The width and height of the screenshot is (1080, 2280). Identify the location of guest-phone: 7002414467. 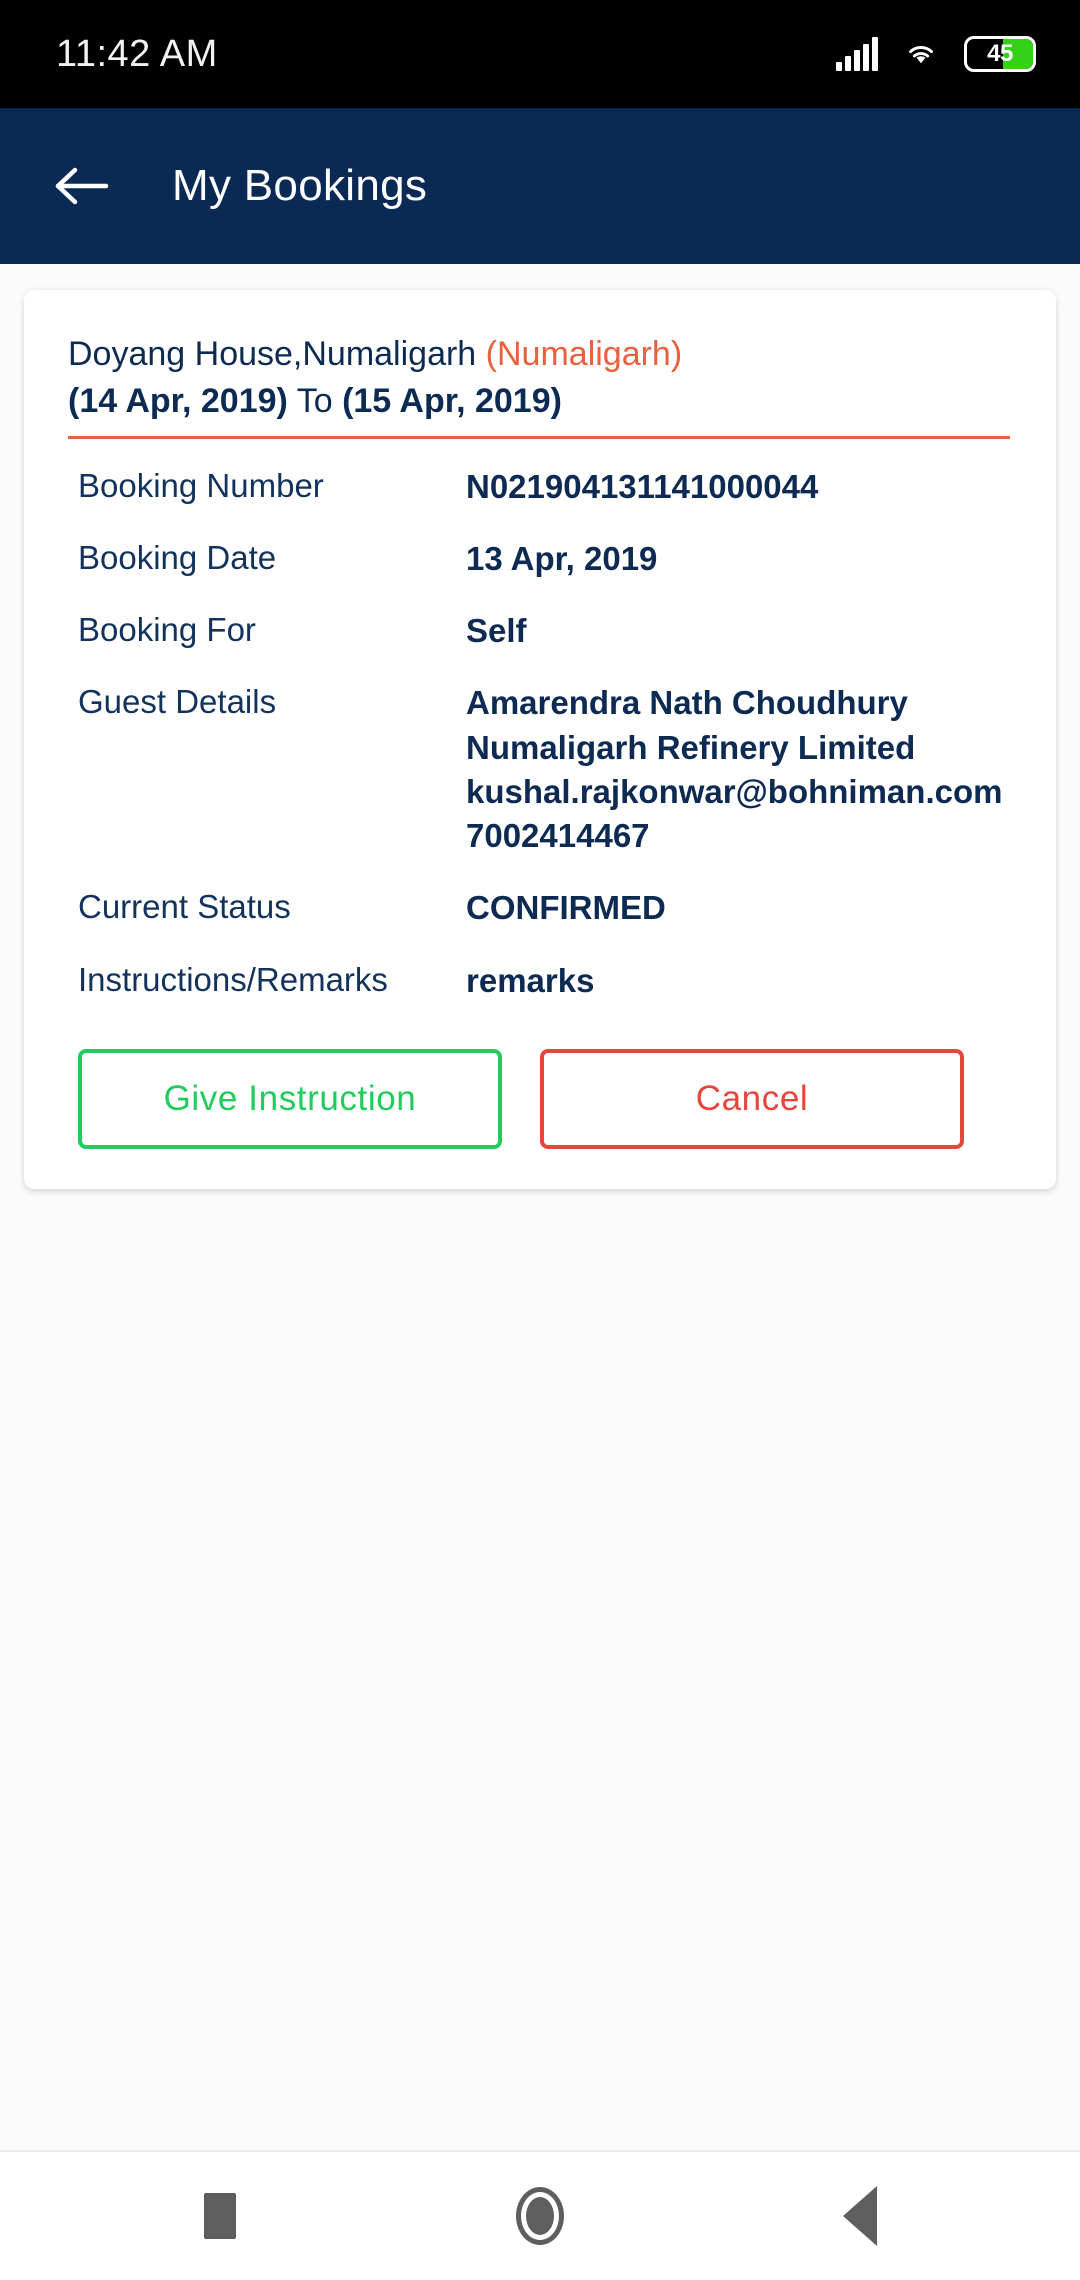
(558, 836).